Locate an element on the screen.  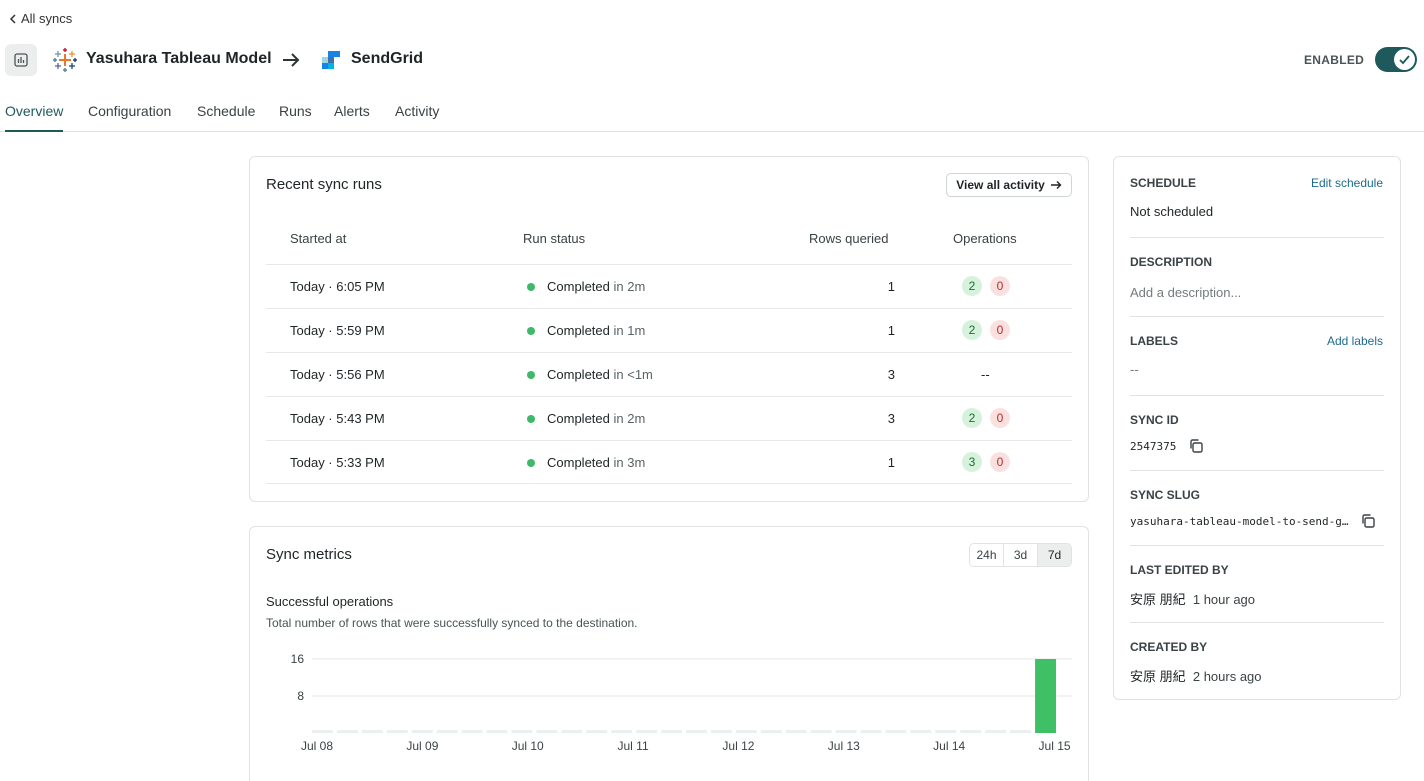
range-option-3d: 3d is located at coordinates (1021, 555).